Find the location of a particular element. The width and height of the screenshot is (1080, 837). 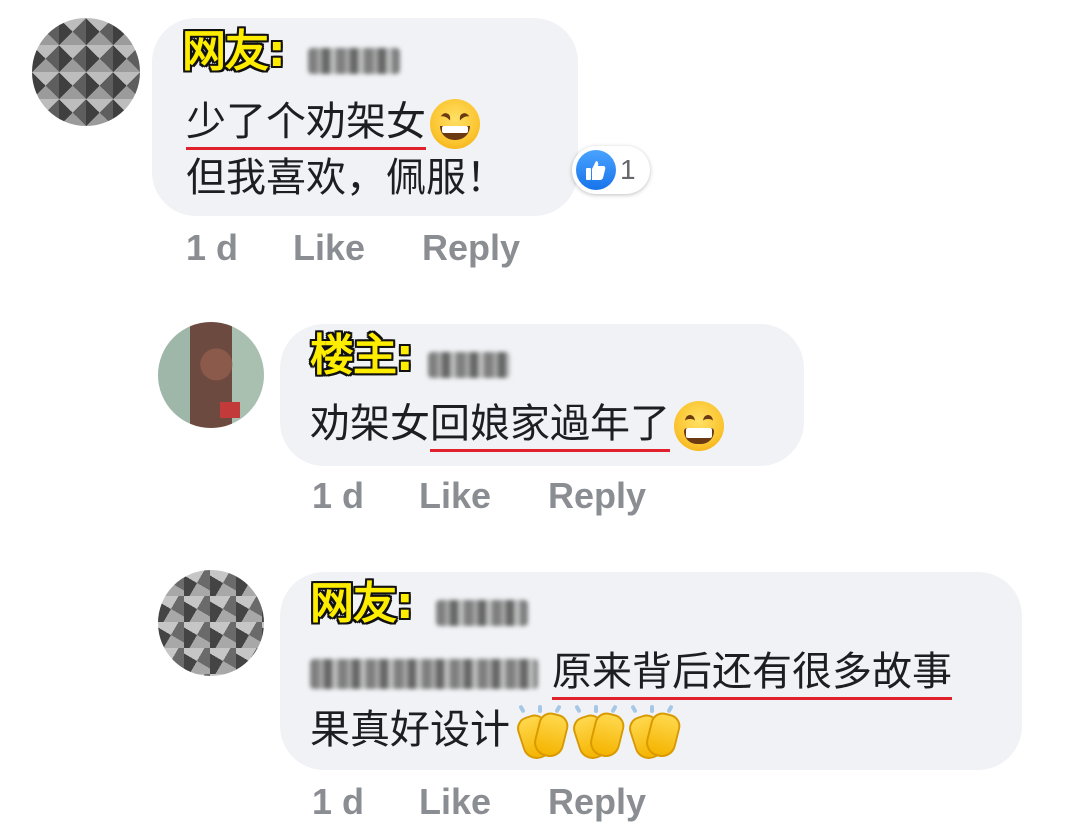

comment-text-line-2: 果真好设计 is located at coordinates (496, 732).